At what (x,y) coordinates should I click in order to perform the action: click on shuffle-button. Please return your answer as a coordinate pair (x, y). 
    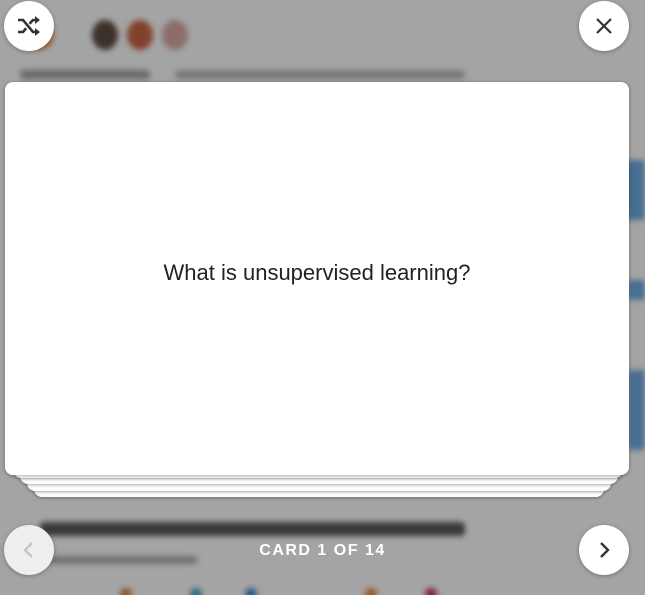
    Looking at the image, I should click on (29, 26).